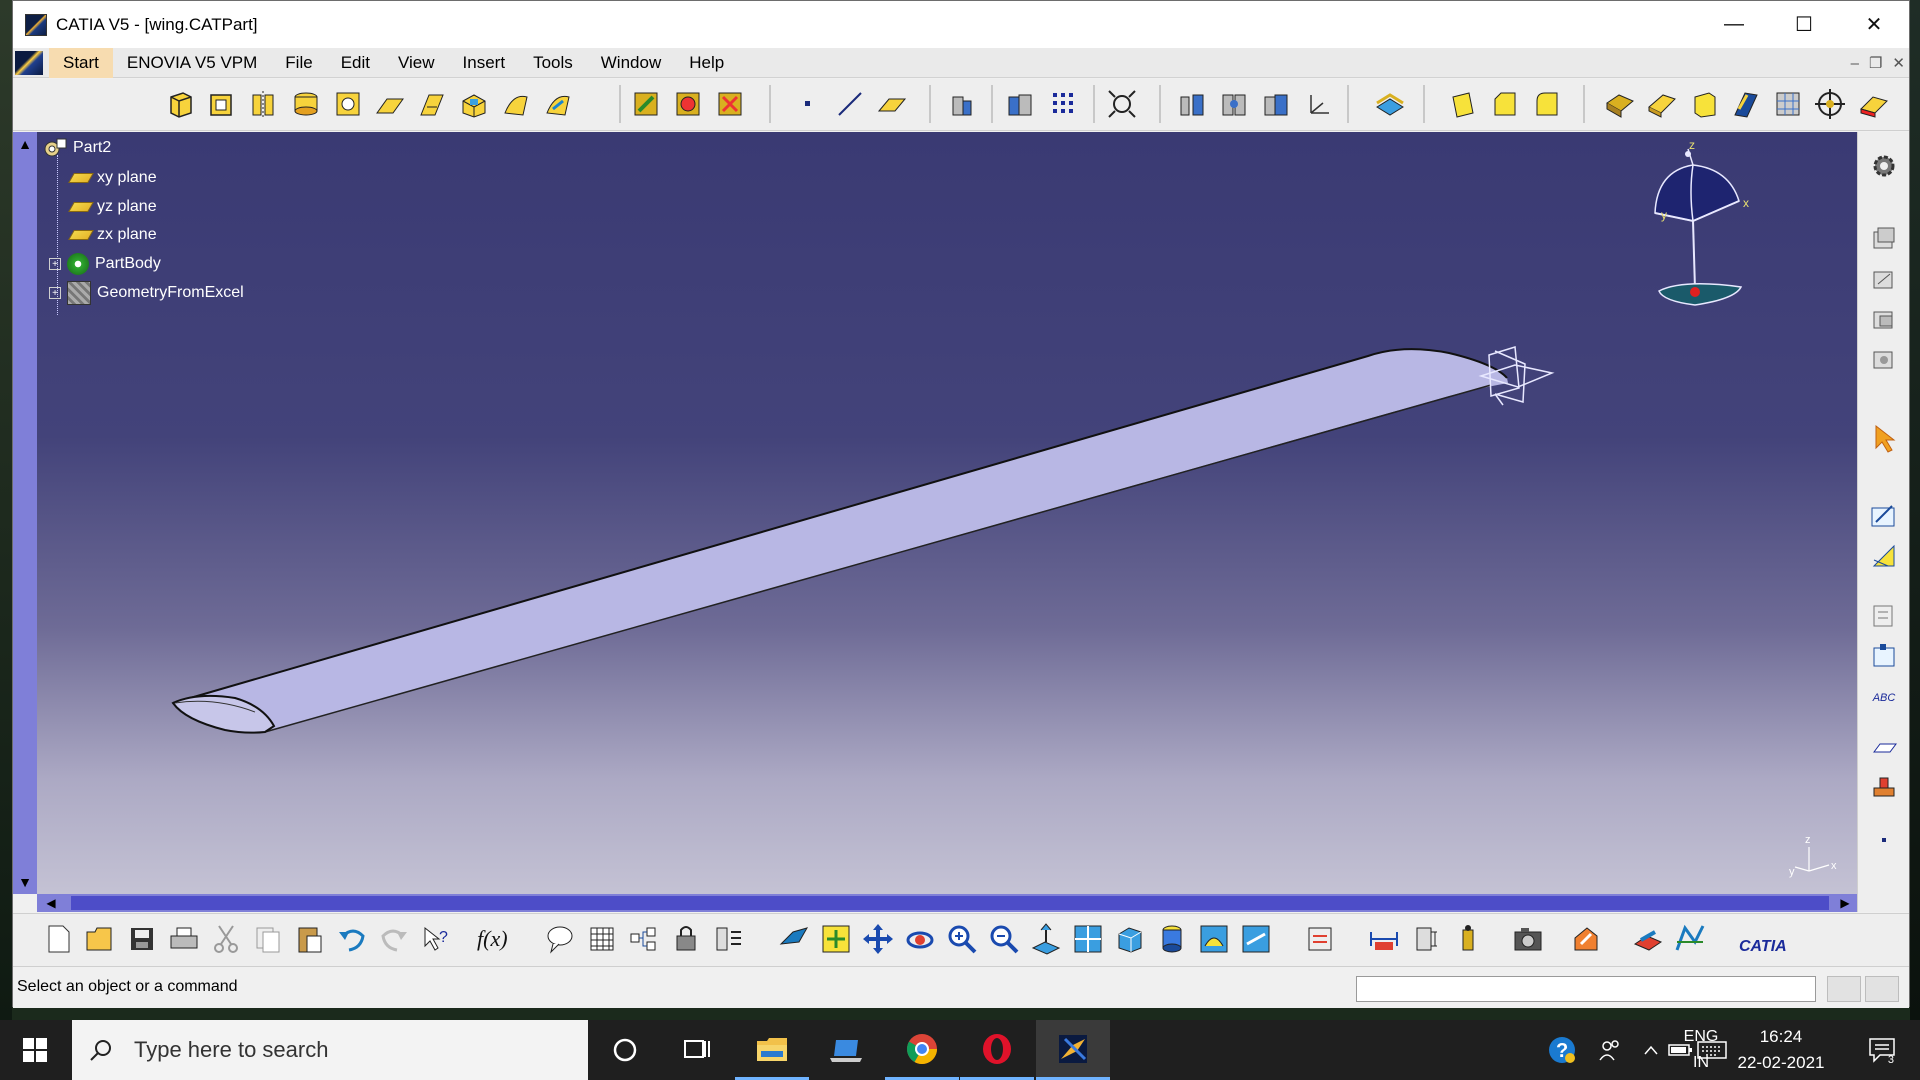 Image resolution: width=1920 pixels, height=1080 pixels. What do you see at coordinates (1073, 1050) in the screenshot?
I see `catia-taskbar-button` at bounding box center [1073, 1050].